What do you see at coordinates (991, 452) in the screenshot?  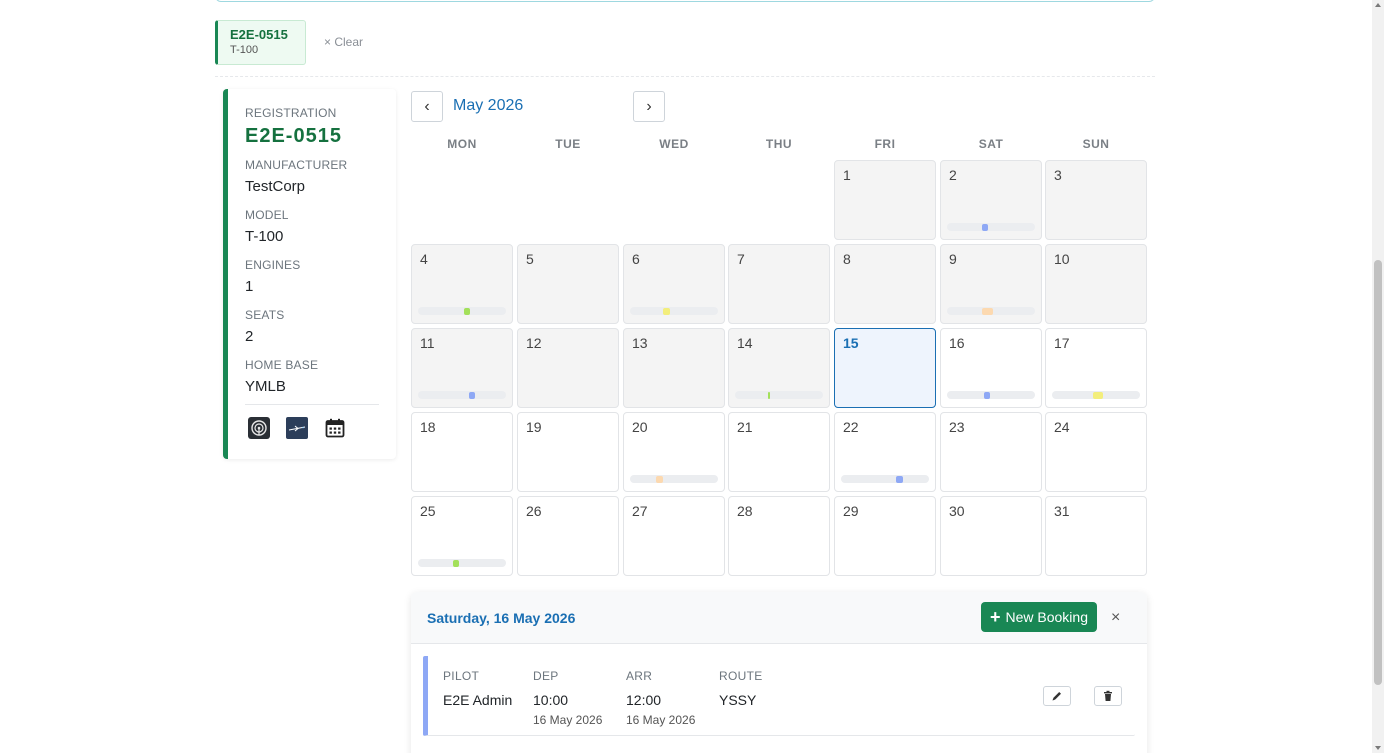 I see `calendar-day: 23` at bounding box center [991, 452].